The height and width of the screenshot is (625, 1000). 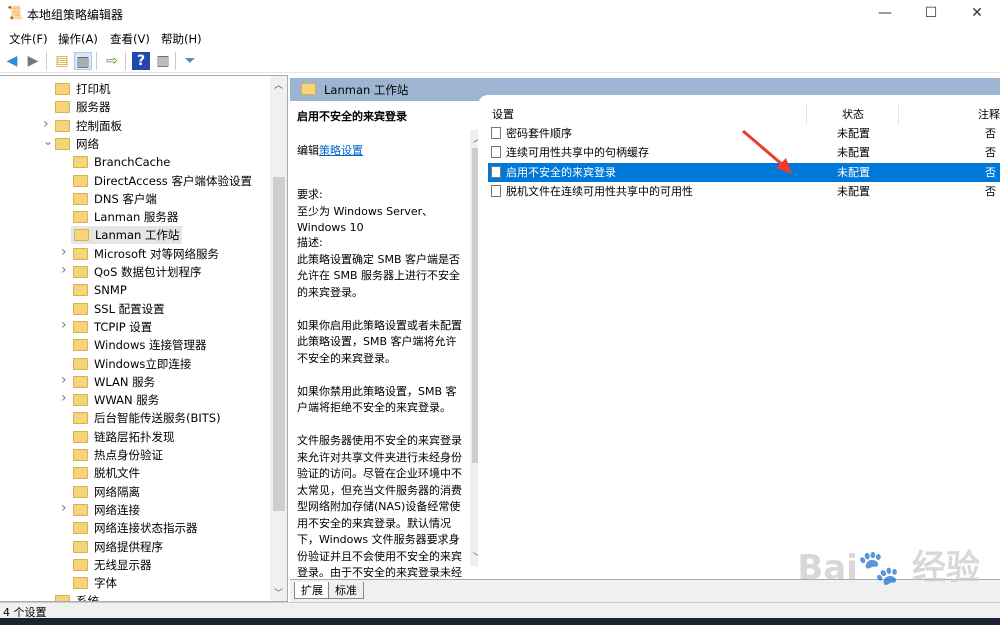 I want to click on tree-item-label: 网络连接状态指示器, so click(x=146, y=528).